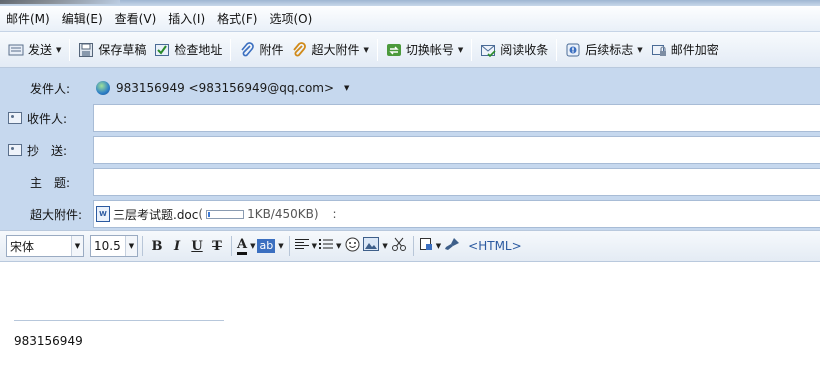 This screenshot has width=820, height=389. I want to click on follow-up-button: 后续标志 ▼, so click(603, 50).